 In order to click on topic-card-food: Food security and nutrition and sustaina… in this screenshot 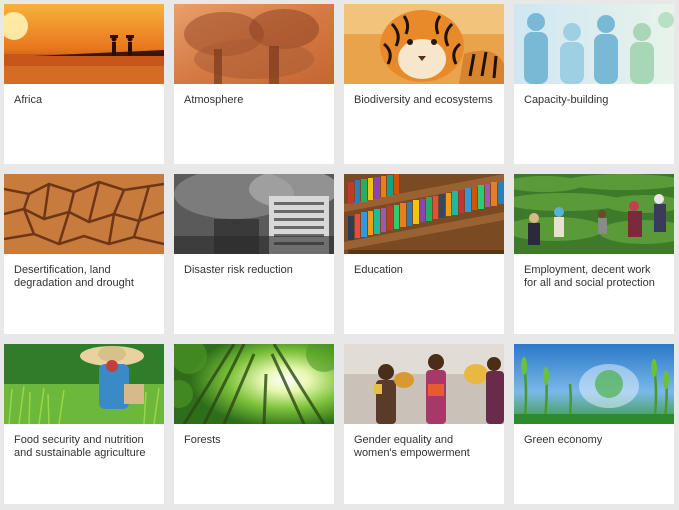, I will do `click(84, 424)`.